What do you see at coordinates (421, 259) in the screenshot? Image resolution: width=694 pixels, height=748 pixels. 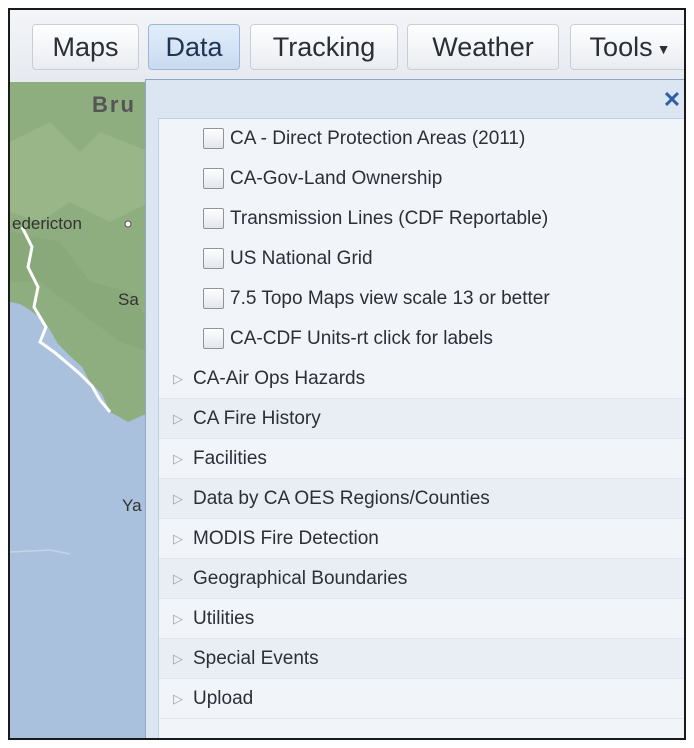 I see `layer-checkbox-row: US National Grid` at bounding box center [421, 259].